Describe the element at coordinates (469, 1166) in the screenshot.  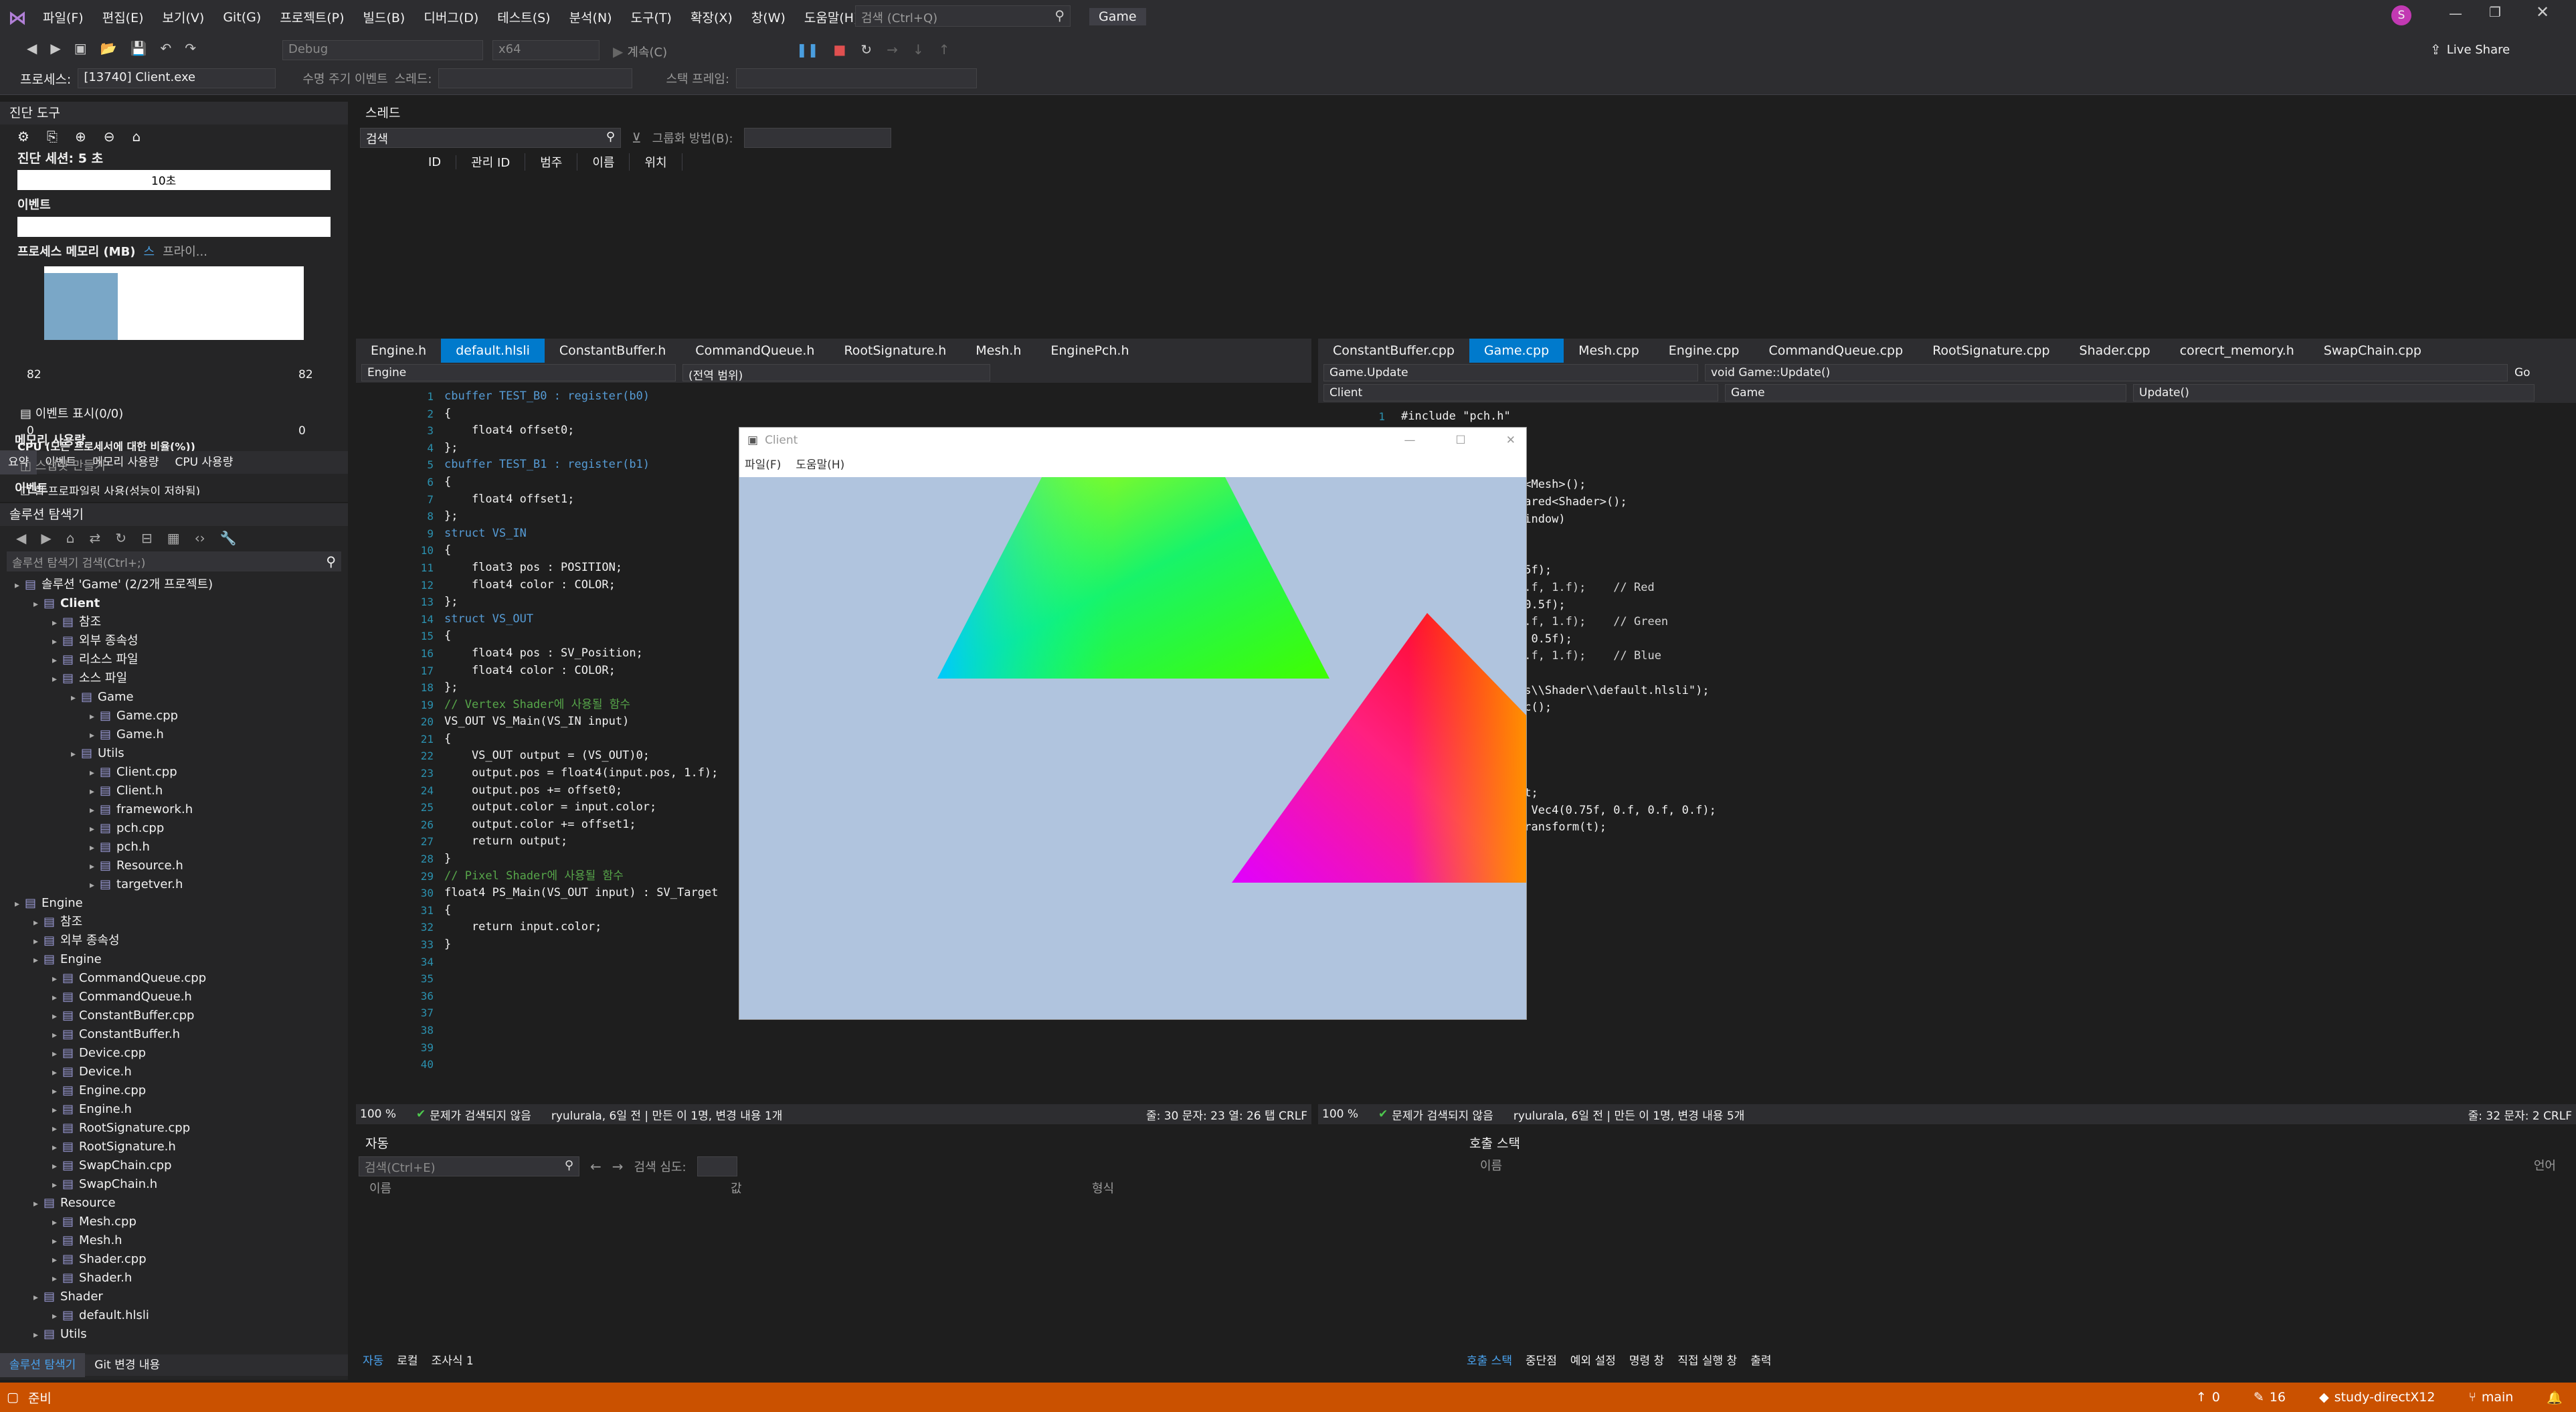
I see `autos-search: 검색(Ctrl+E) ⚲` at that location.